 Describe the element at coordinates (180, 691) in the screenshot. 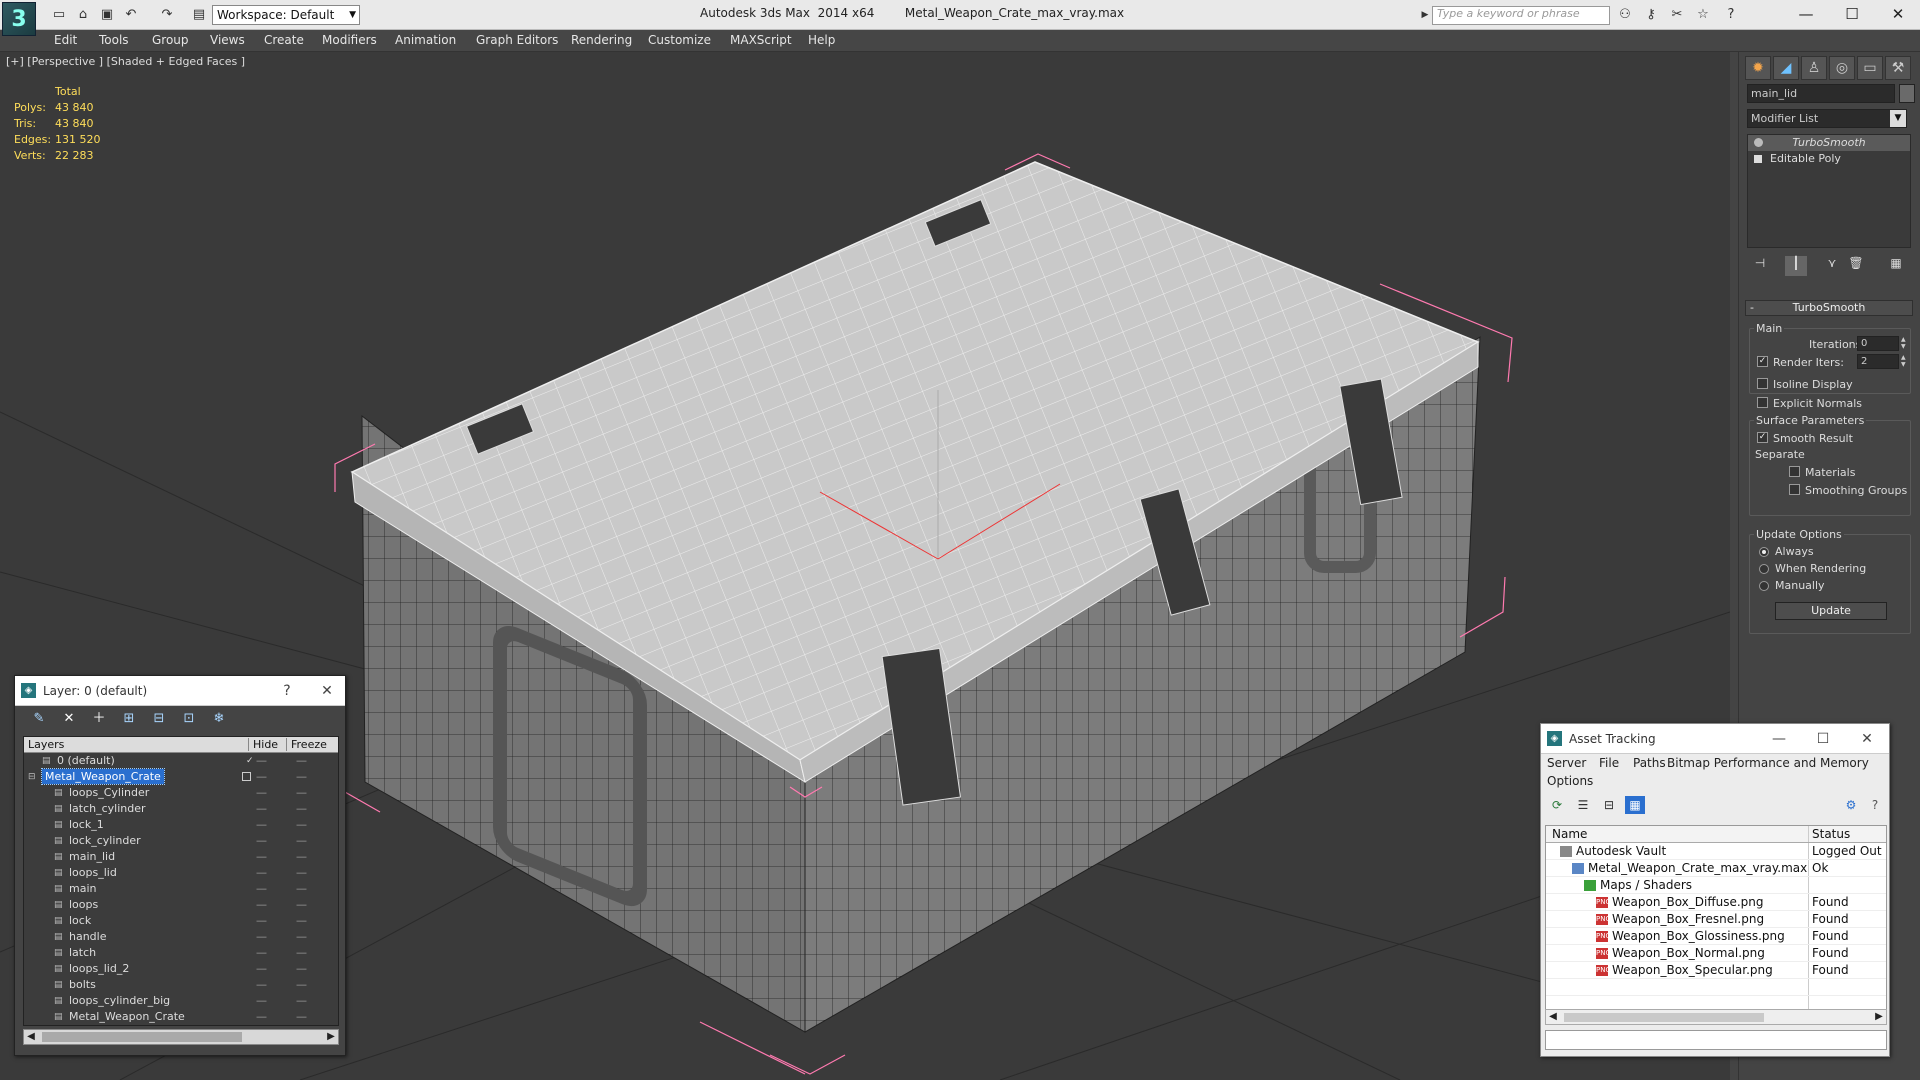

I see `layer-panel-titlebar: ◈ Layer: 0 (default) ? ✕` at that location.